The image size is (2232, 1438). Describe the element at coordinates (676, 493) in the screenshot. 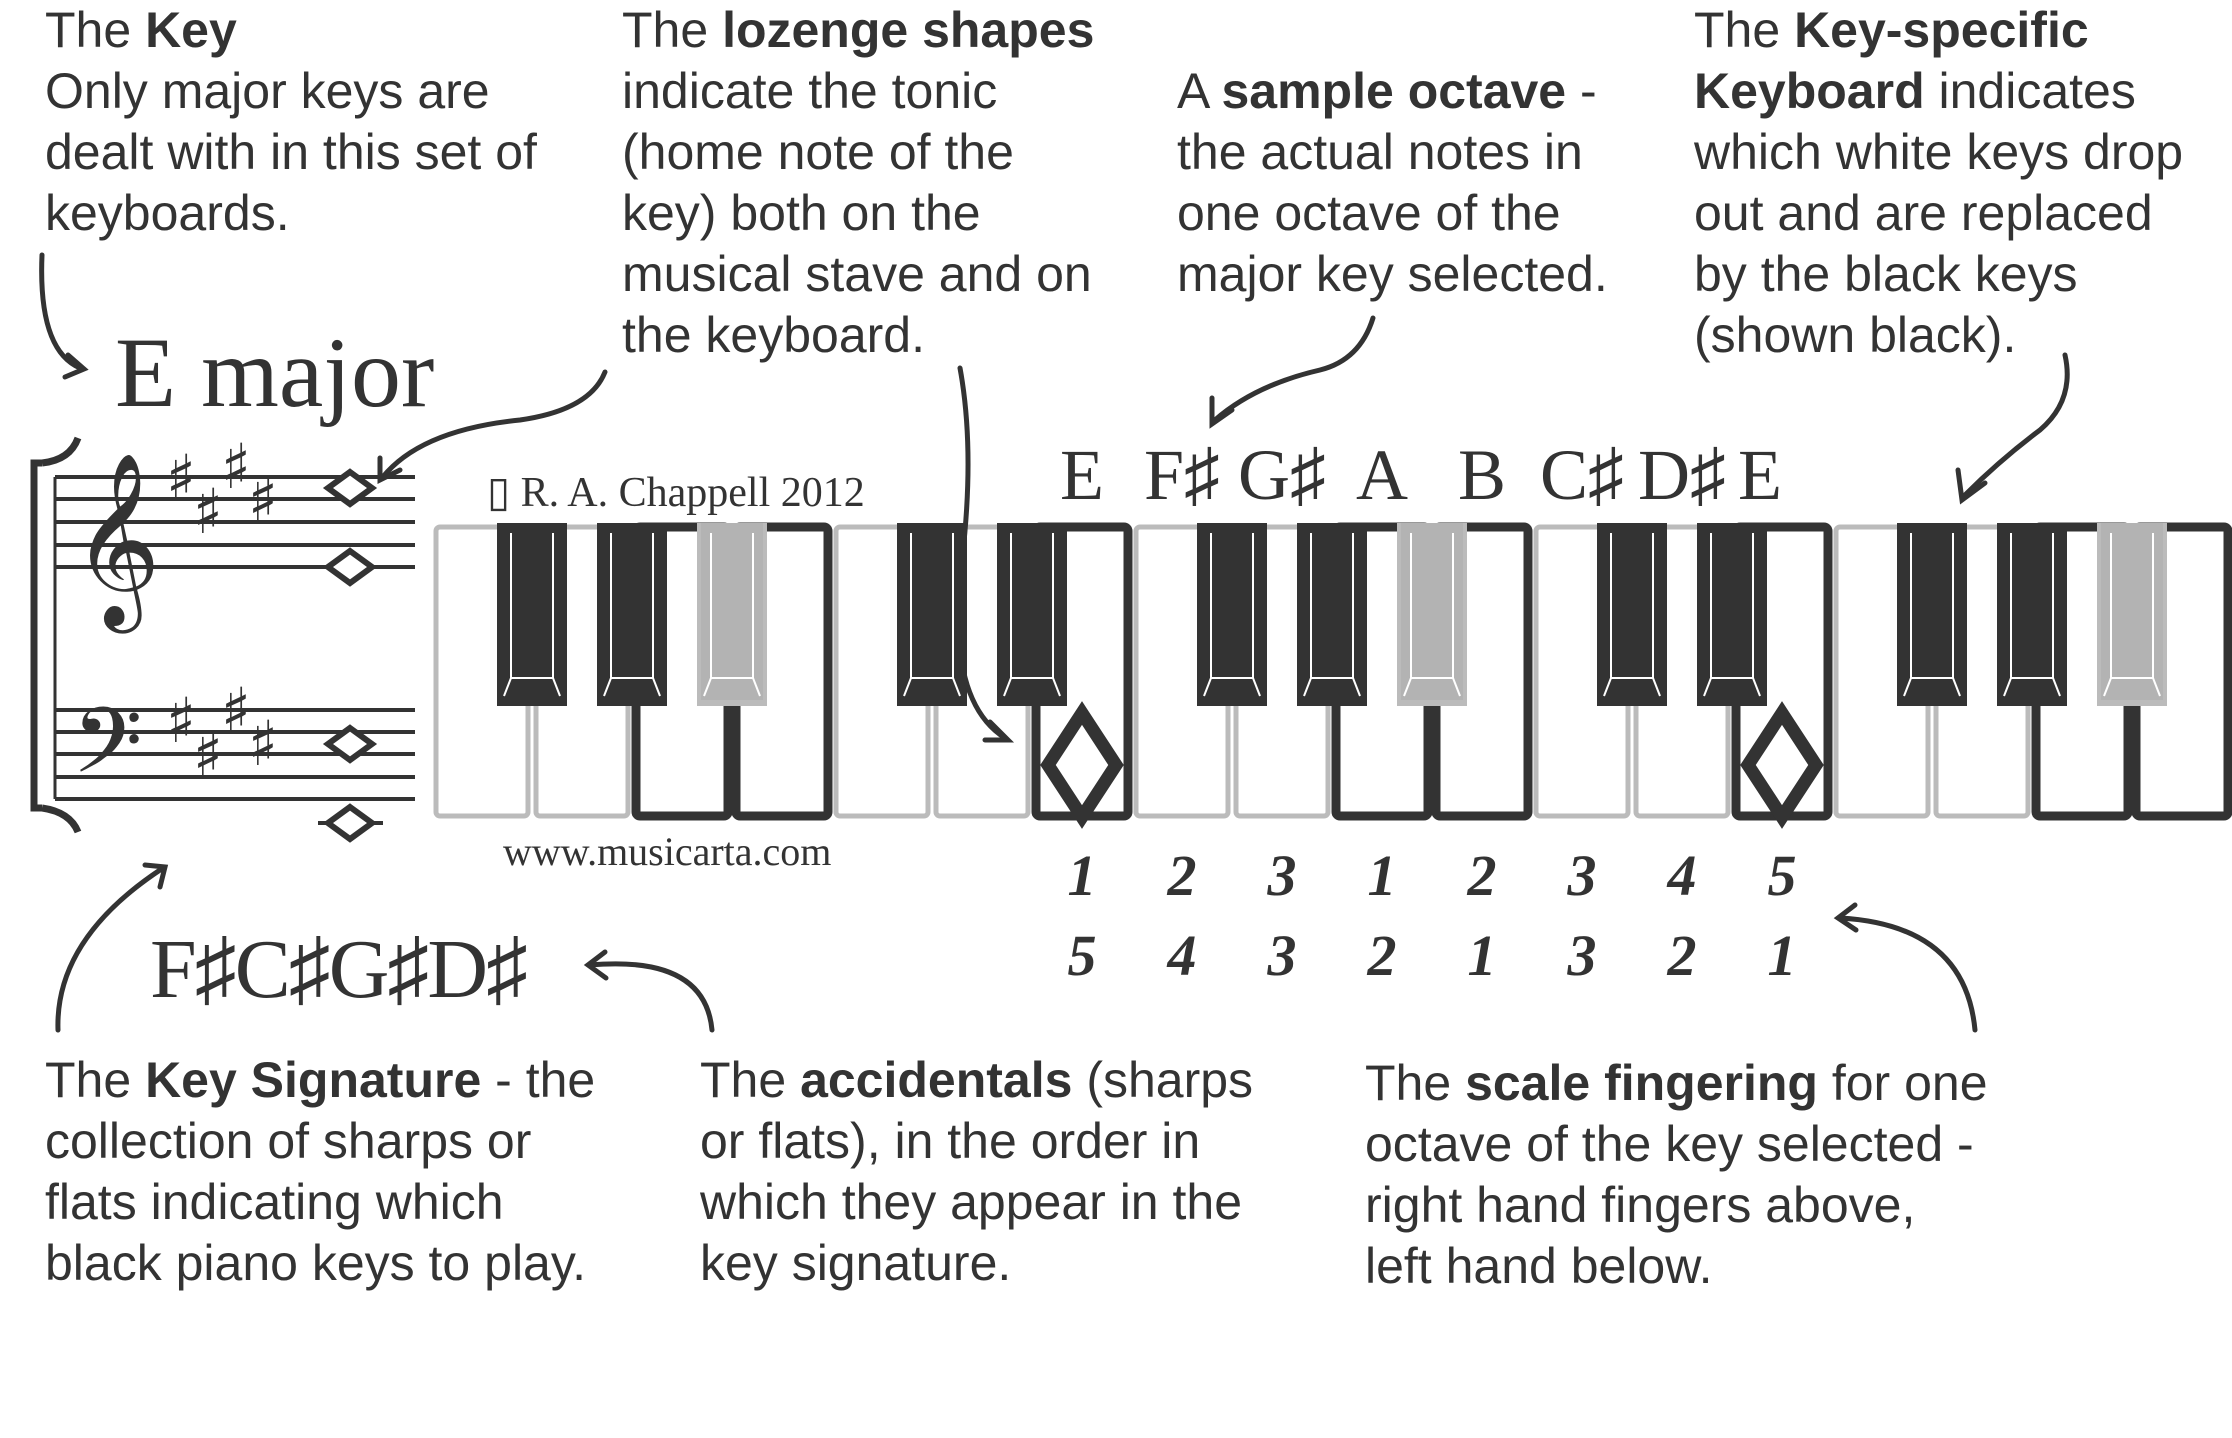

I see `copyright-notice: ▯ R. A. Chappell 2012` at that location.